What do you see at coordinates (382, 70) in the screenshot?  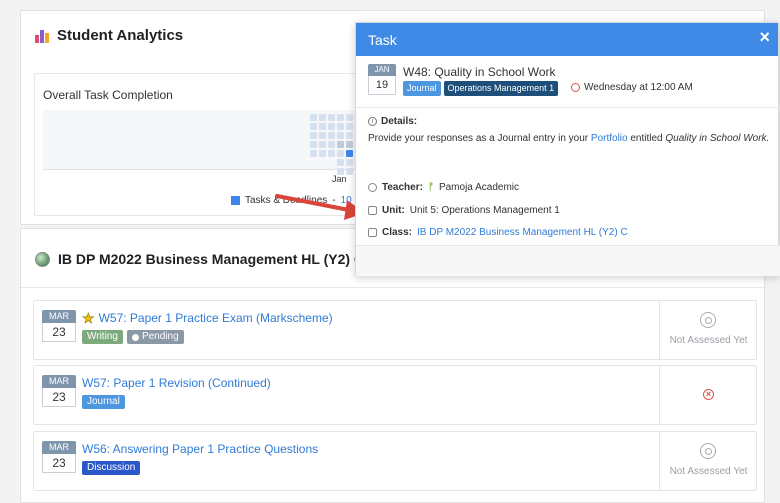 I see `modal-date-month: JAN` at bounding box center [382, 70].